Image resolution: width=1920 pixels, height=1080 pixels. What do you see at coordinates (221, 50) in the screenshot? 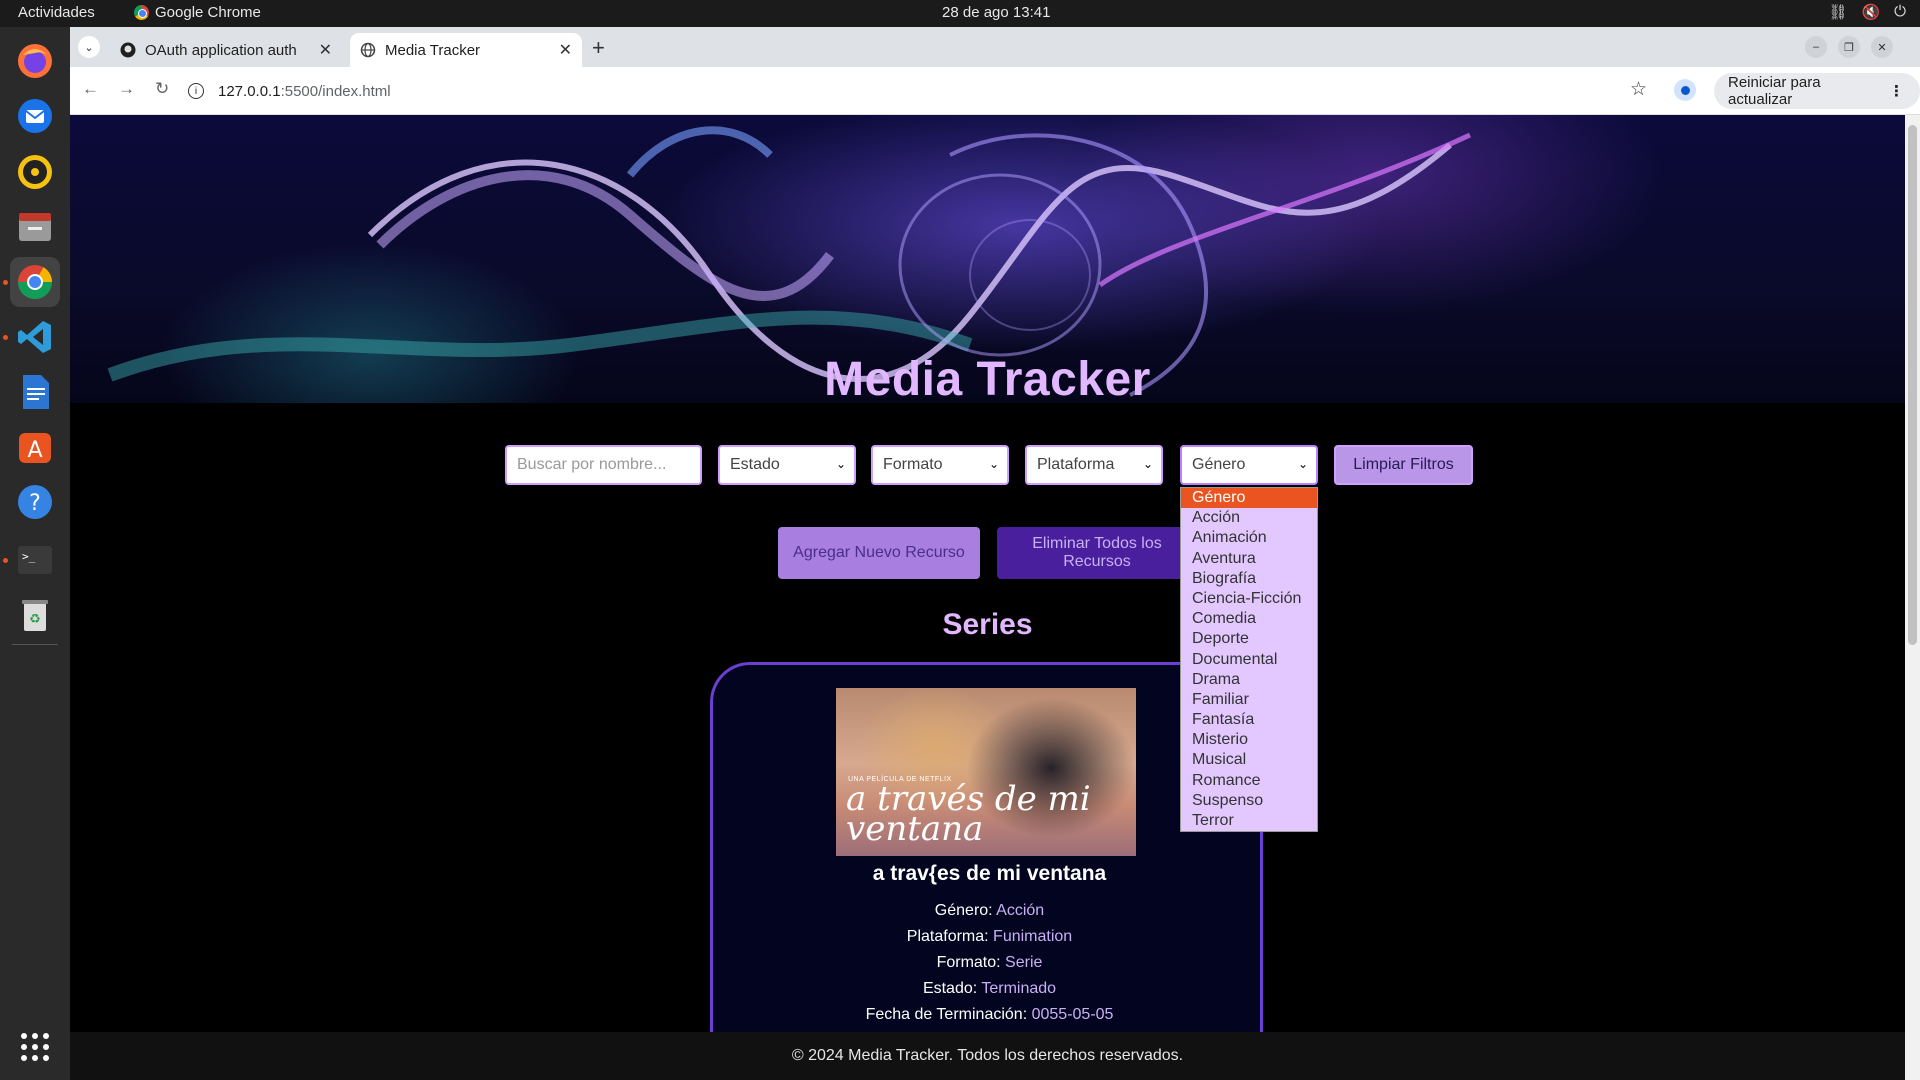
I see `tab-title: OAuth application auth` at bounding box center [221, 50].